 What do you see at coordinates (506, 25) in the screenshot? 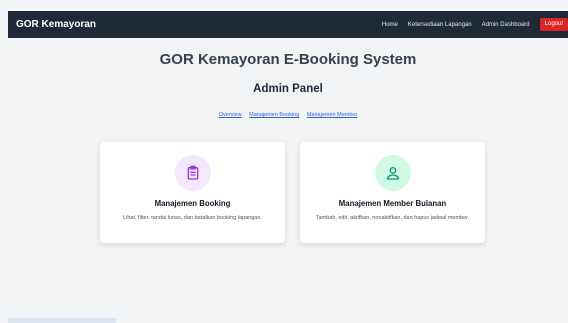
I see `nav-link-admin-dashboard: Admin Dashboard` at bounding box center [506, 25].